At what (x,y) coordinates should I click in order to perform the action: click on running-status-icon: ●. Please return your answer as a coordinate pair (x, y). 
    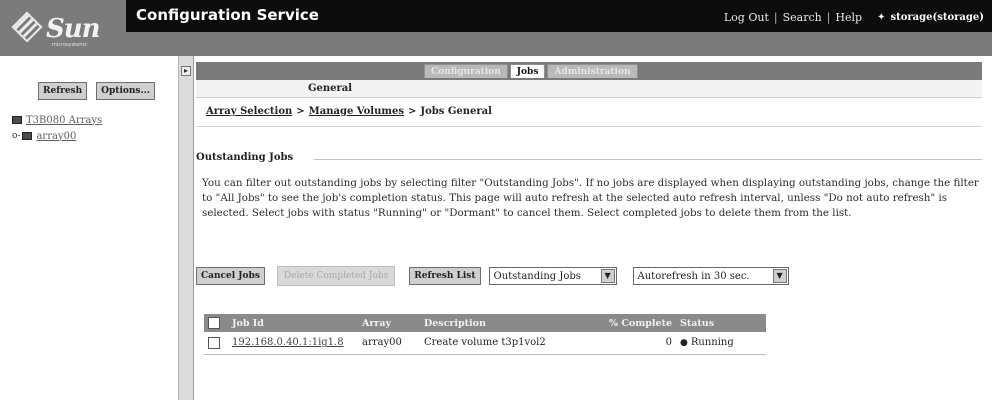
    Looking at the image, I should click on (684, 343).